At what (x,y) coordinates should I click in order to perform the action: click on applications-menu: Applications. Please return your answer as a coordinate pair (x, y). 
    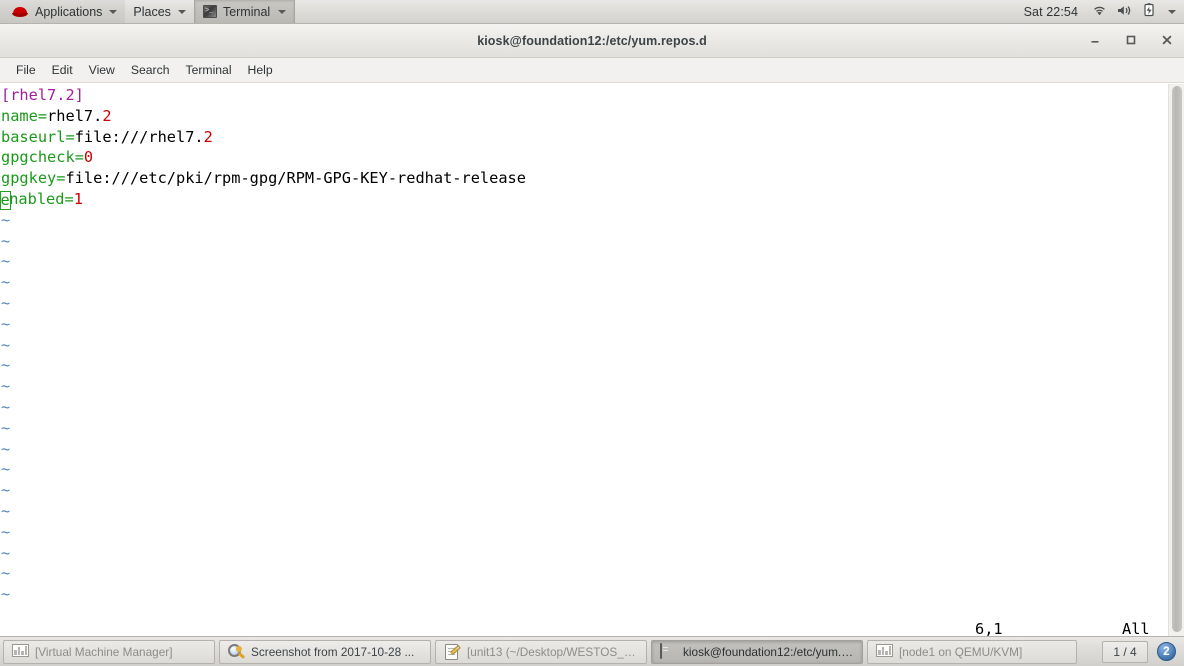
    Looking at the image, I should click on (63, 11).